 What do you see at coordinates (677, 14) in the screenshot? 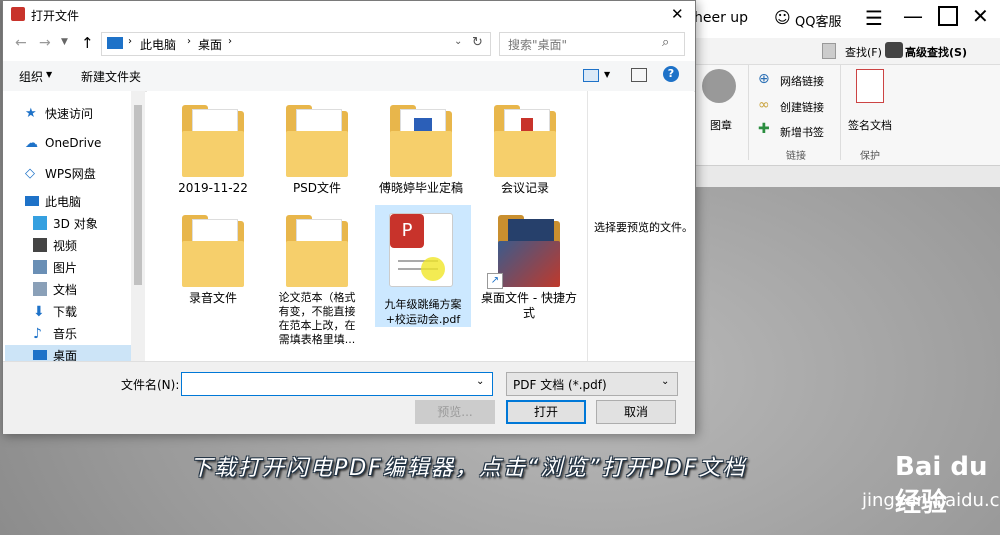
I see `dialog-close-button: ✕` at bounding box center [677, 14].